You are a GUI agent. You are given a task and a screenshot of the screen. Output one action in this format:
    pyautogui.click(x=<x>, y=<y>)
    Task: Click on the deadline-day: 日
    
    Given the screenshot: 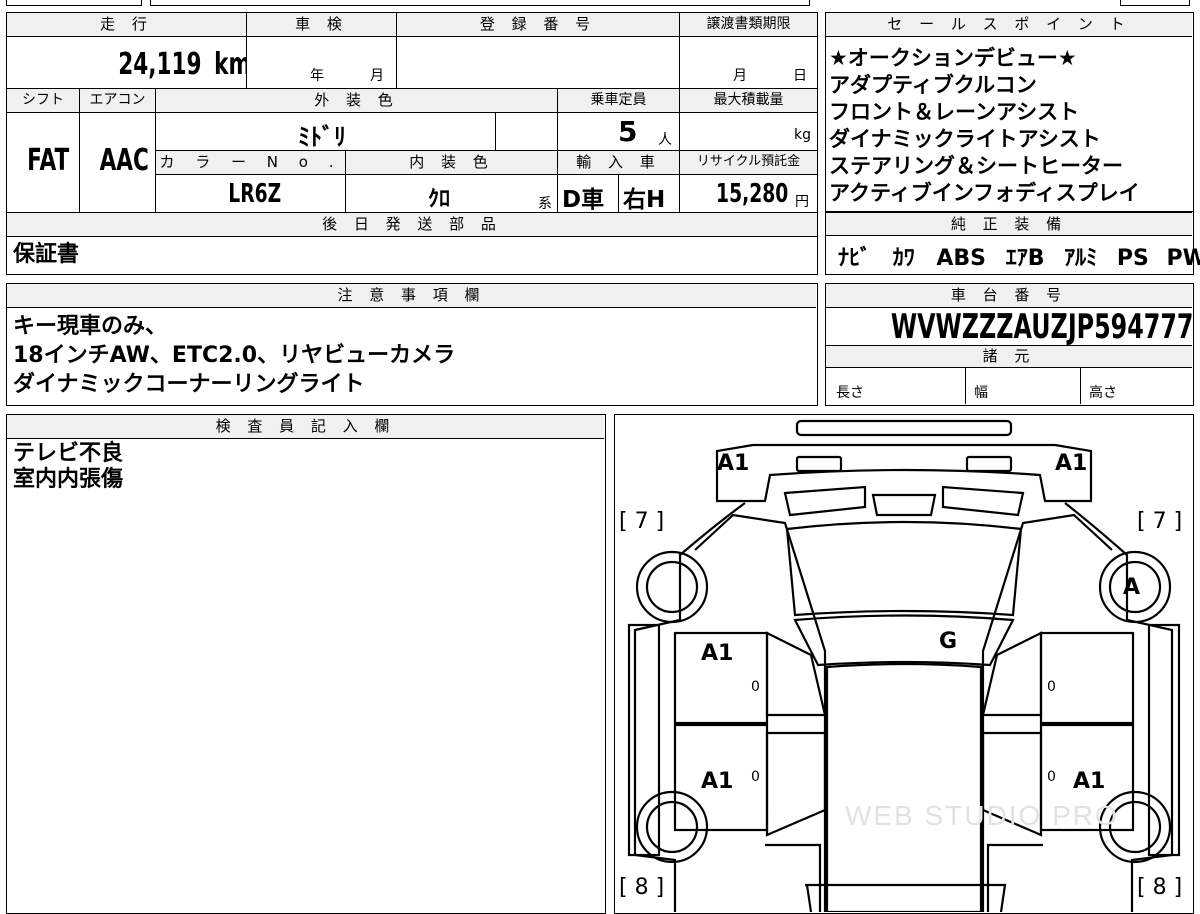 What is the action you would take?
    pyautogui.click(x=800, y=76)
    